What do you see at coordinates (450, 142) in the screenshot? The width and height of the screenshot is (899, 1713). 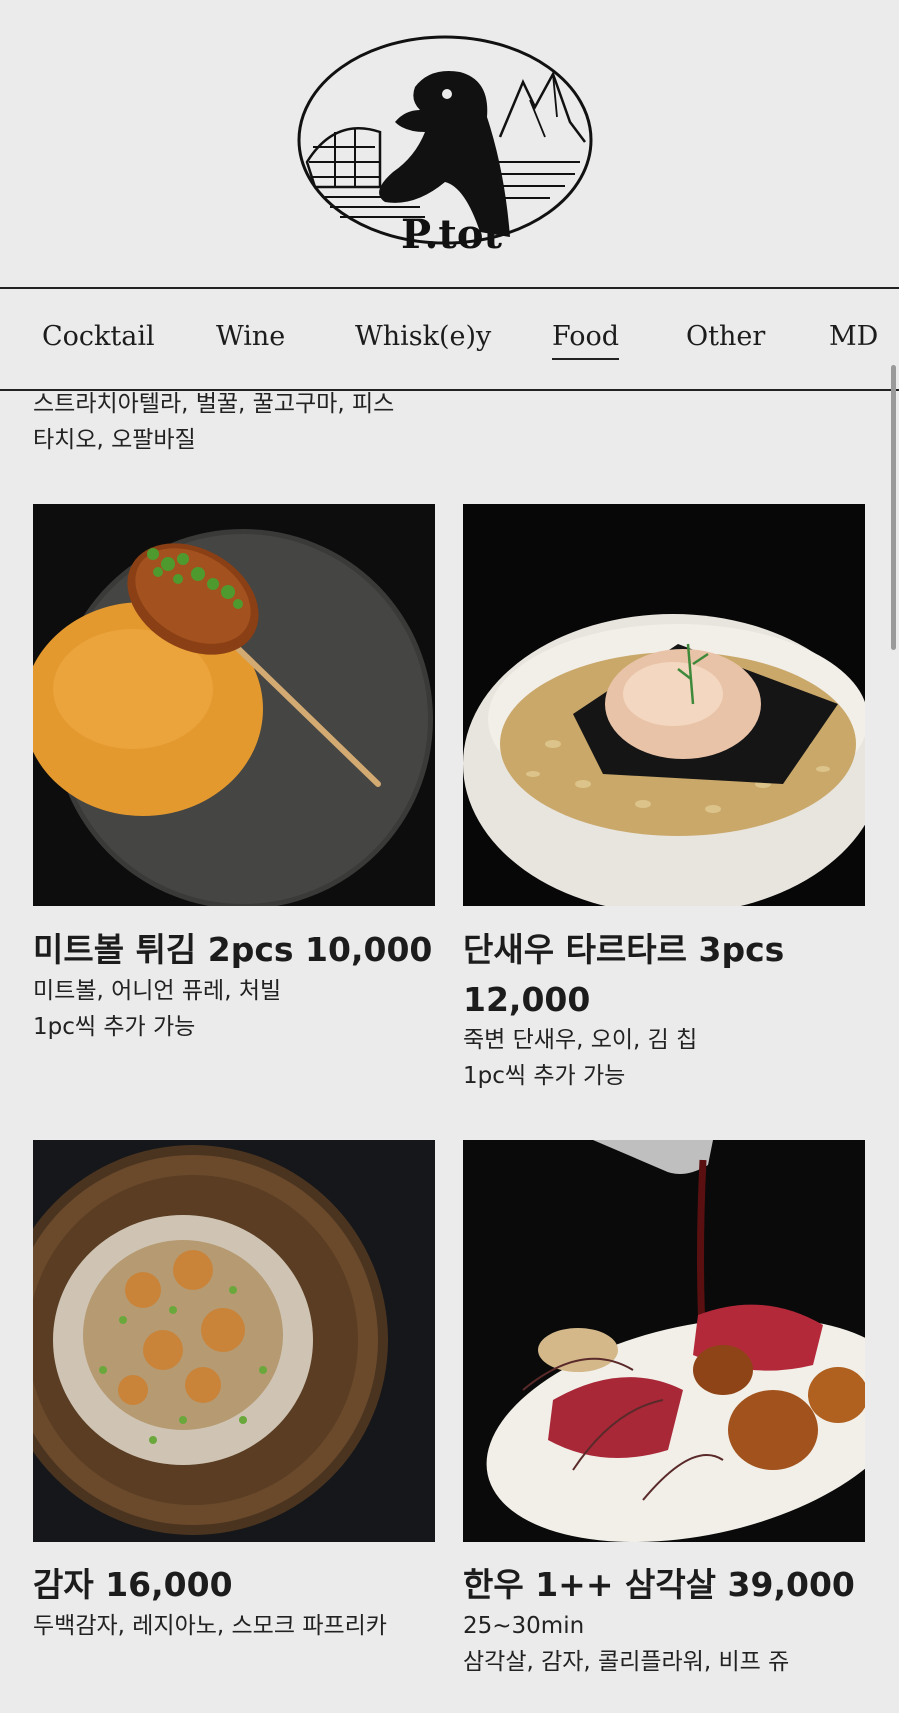 I see `brand-logo: P.tot` at bounding box center [450, 142].